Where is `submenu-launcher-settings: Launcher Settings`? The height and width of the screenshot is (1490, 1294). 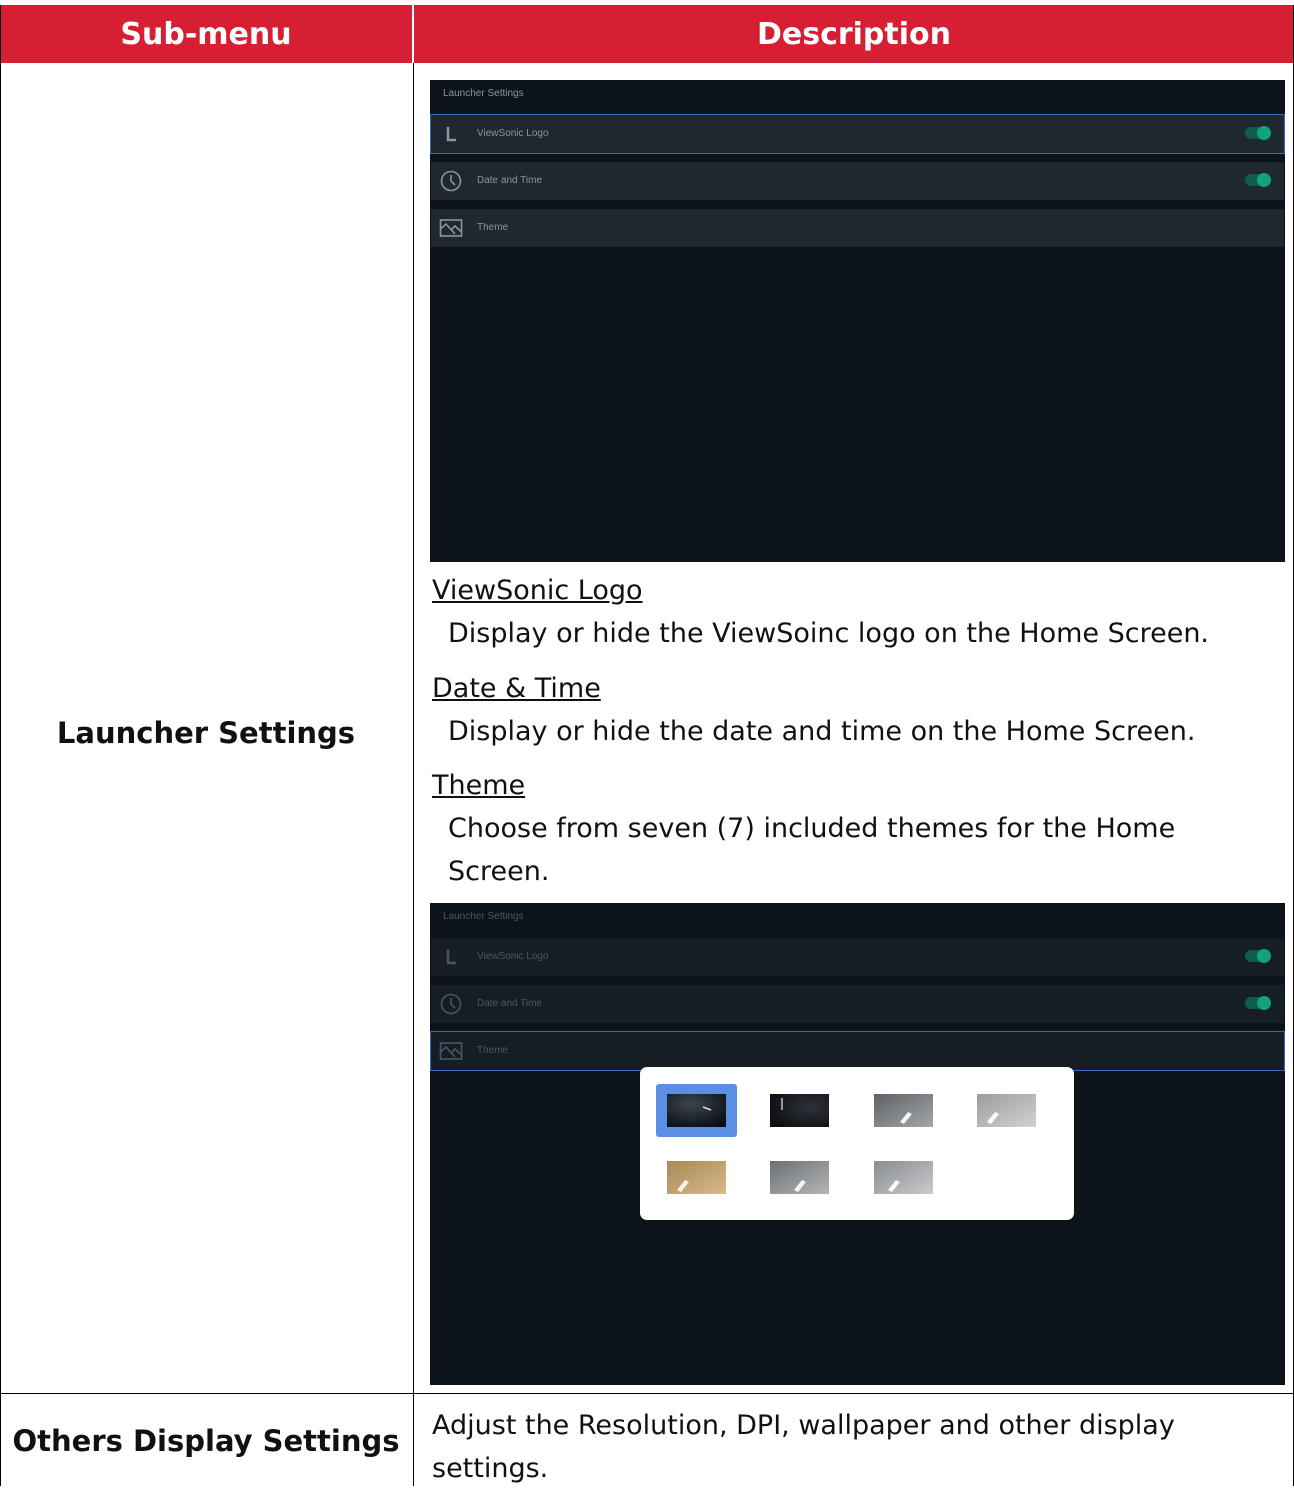 submenu-launcher-settings: Launcher Settings is located at coordinates (206, 733).